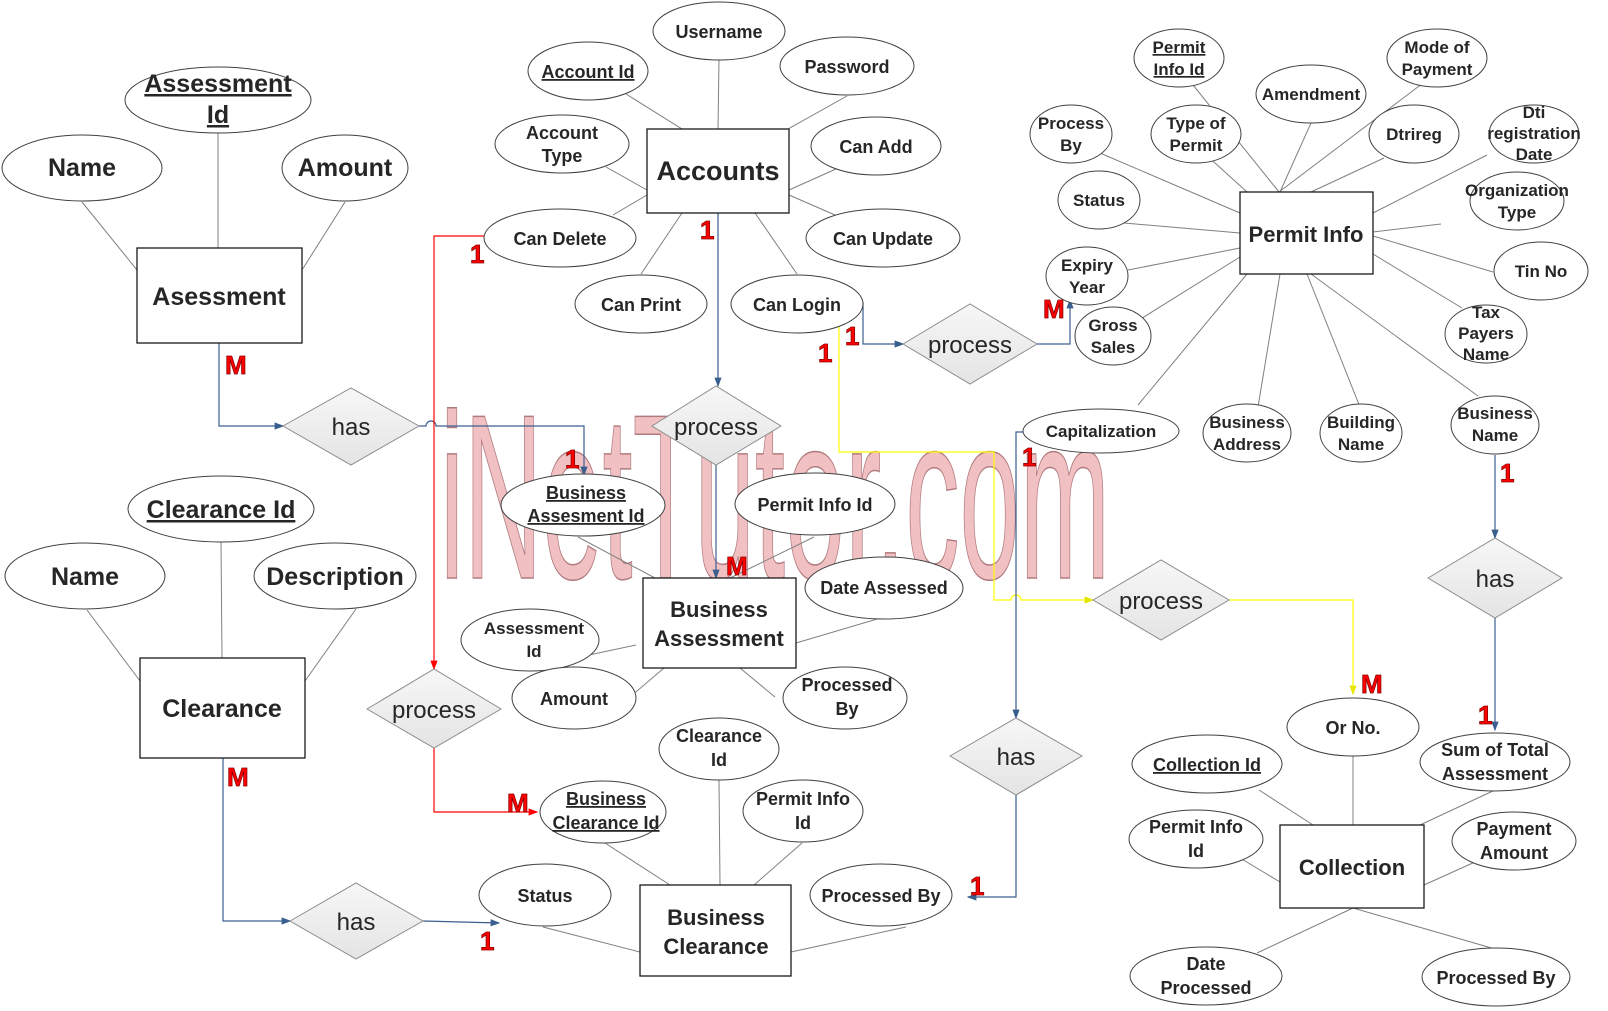 The height and width of the screenshot is (1011, 1608). Describe the element at coordinates (1514, 853) in the screenshot. I see `attr-payment-amount-l2: Amount` at that location.